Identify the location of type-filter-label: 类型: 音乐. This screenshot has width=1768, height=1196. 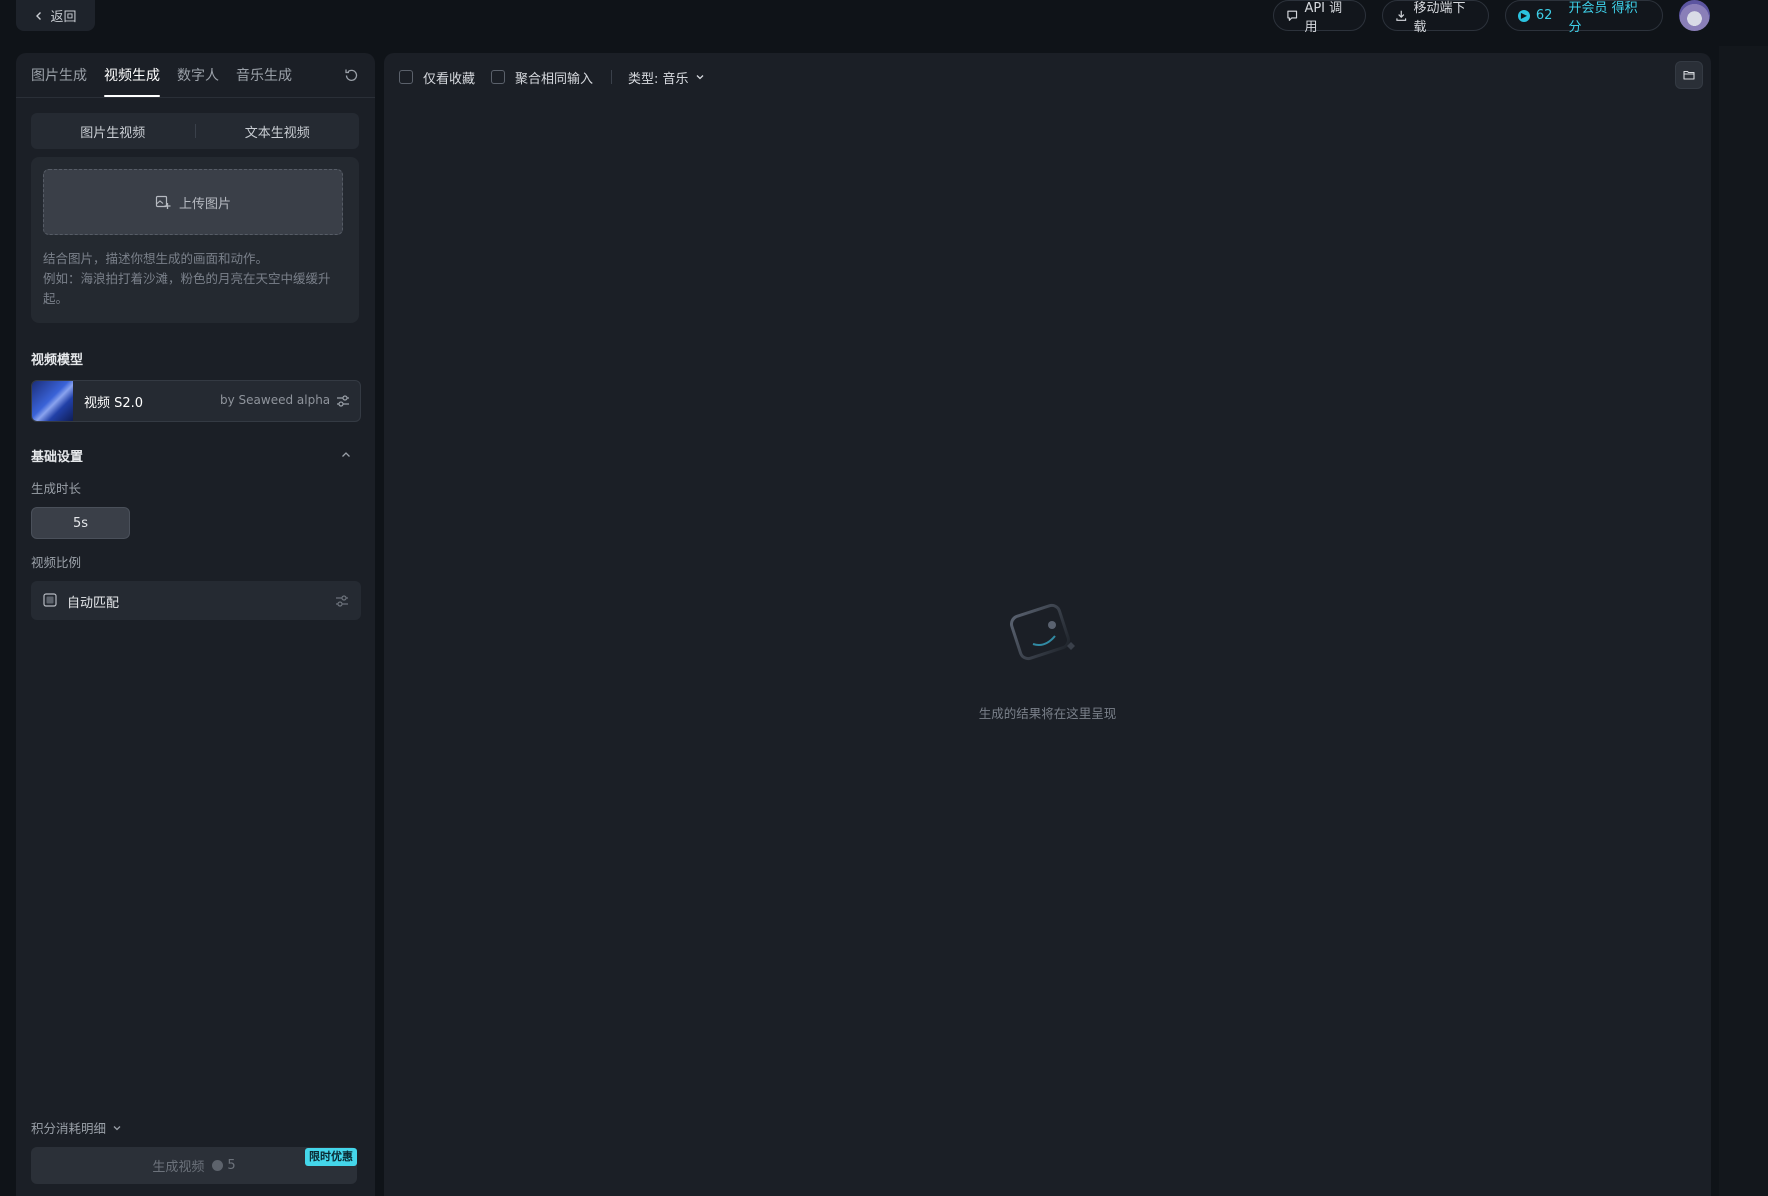
(658, 79).